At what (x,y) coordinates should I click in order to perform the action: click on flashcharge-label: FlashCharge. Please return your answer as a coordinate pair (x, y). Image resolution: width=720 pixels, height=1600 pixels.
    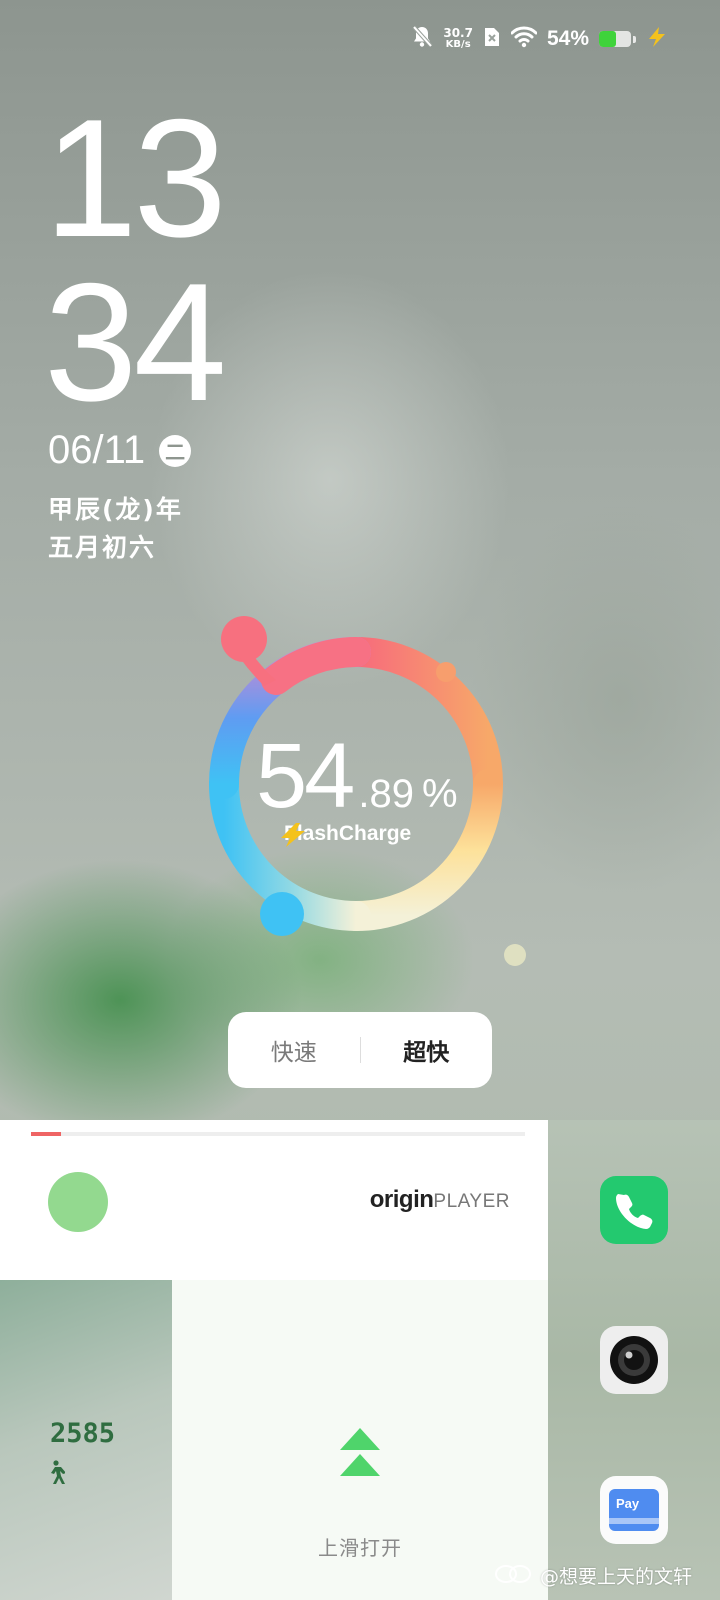
    Looking at the image, I should click on (344, 834).